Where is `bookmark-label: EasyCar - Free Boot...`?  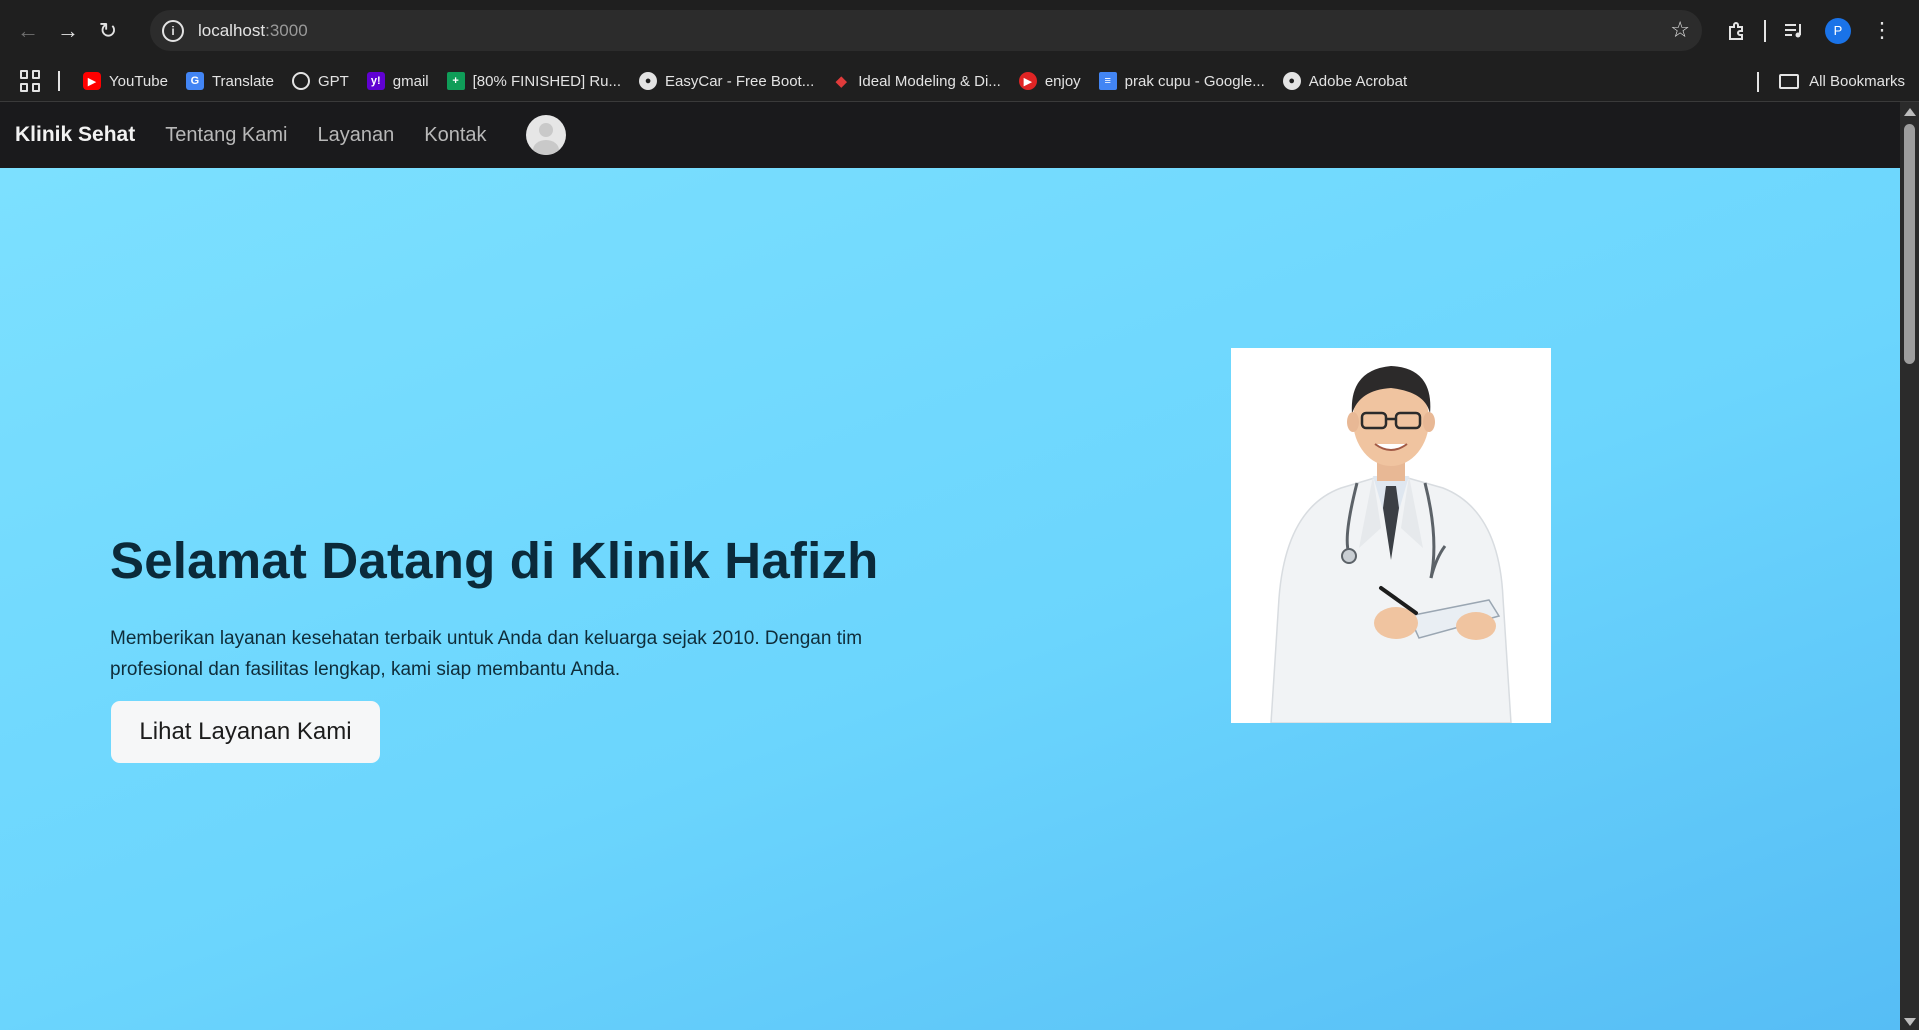 bookmark-label: EasyCar - Free Boot... is located at coordinates (740, 81).